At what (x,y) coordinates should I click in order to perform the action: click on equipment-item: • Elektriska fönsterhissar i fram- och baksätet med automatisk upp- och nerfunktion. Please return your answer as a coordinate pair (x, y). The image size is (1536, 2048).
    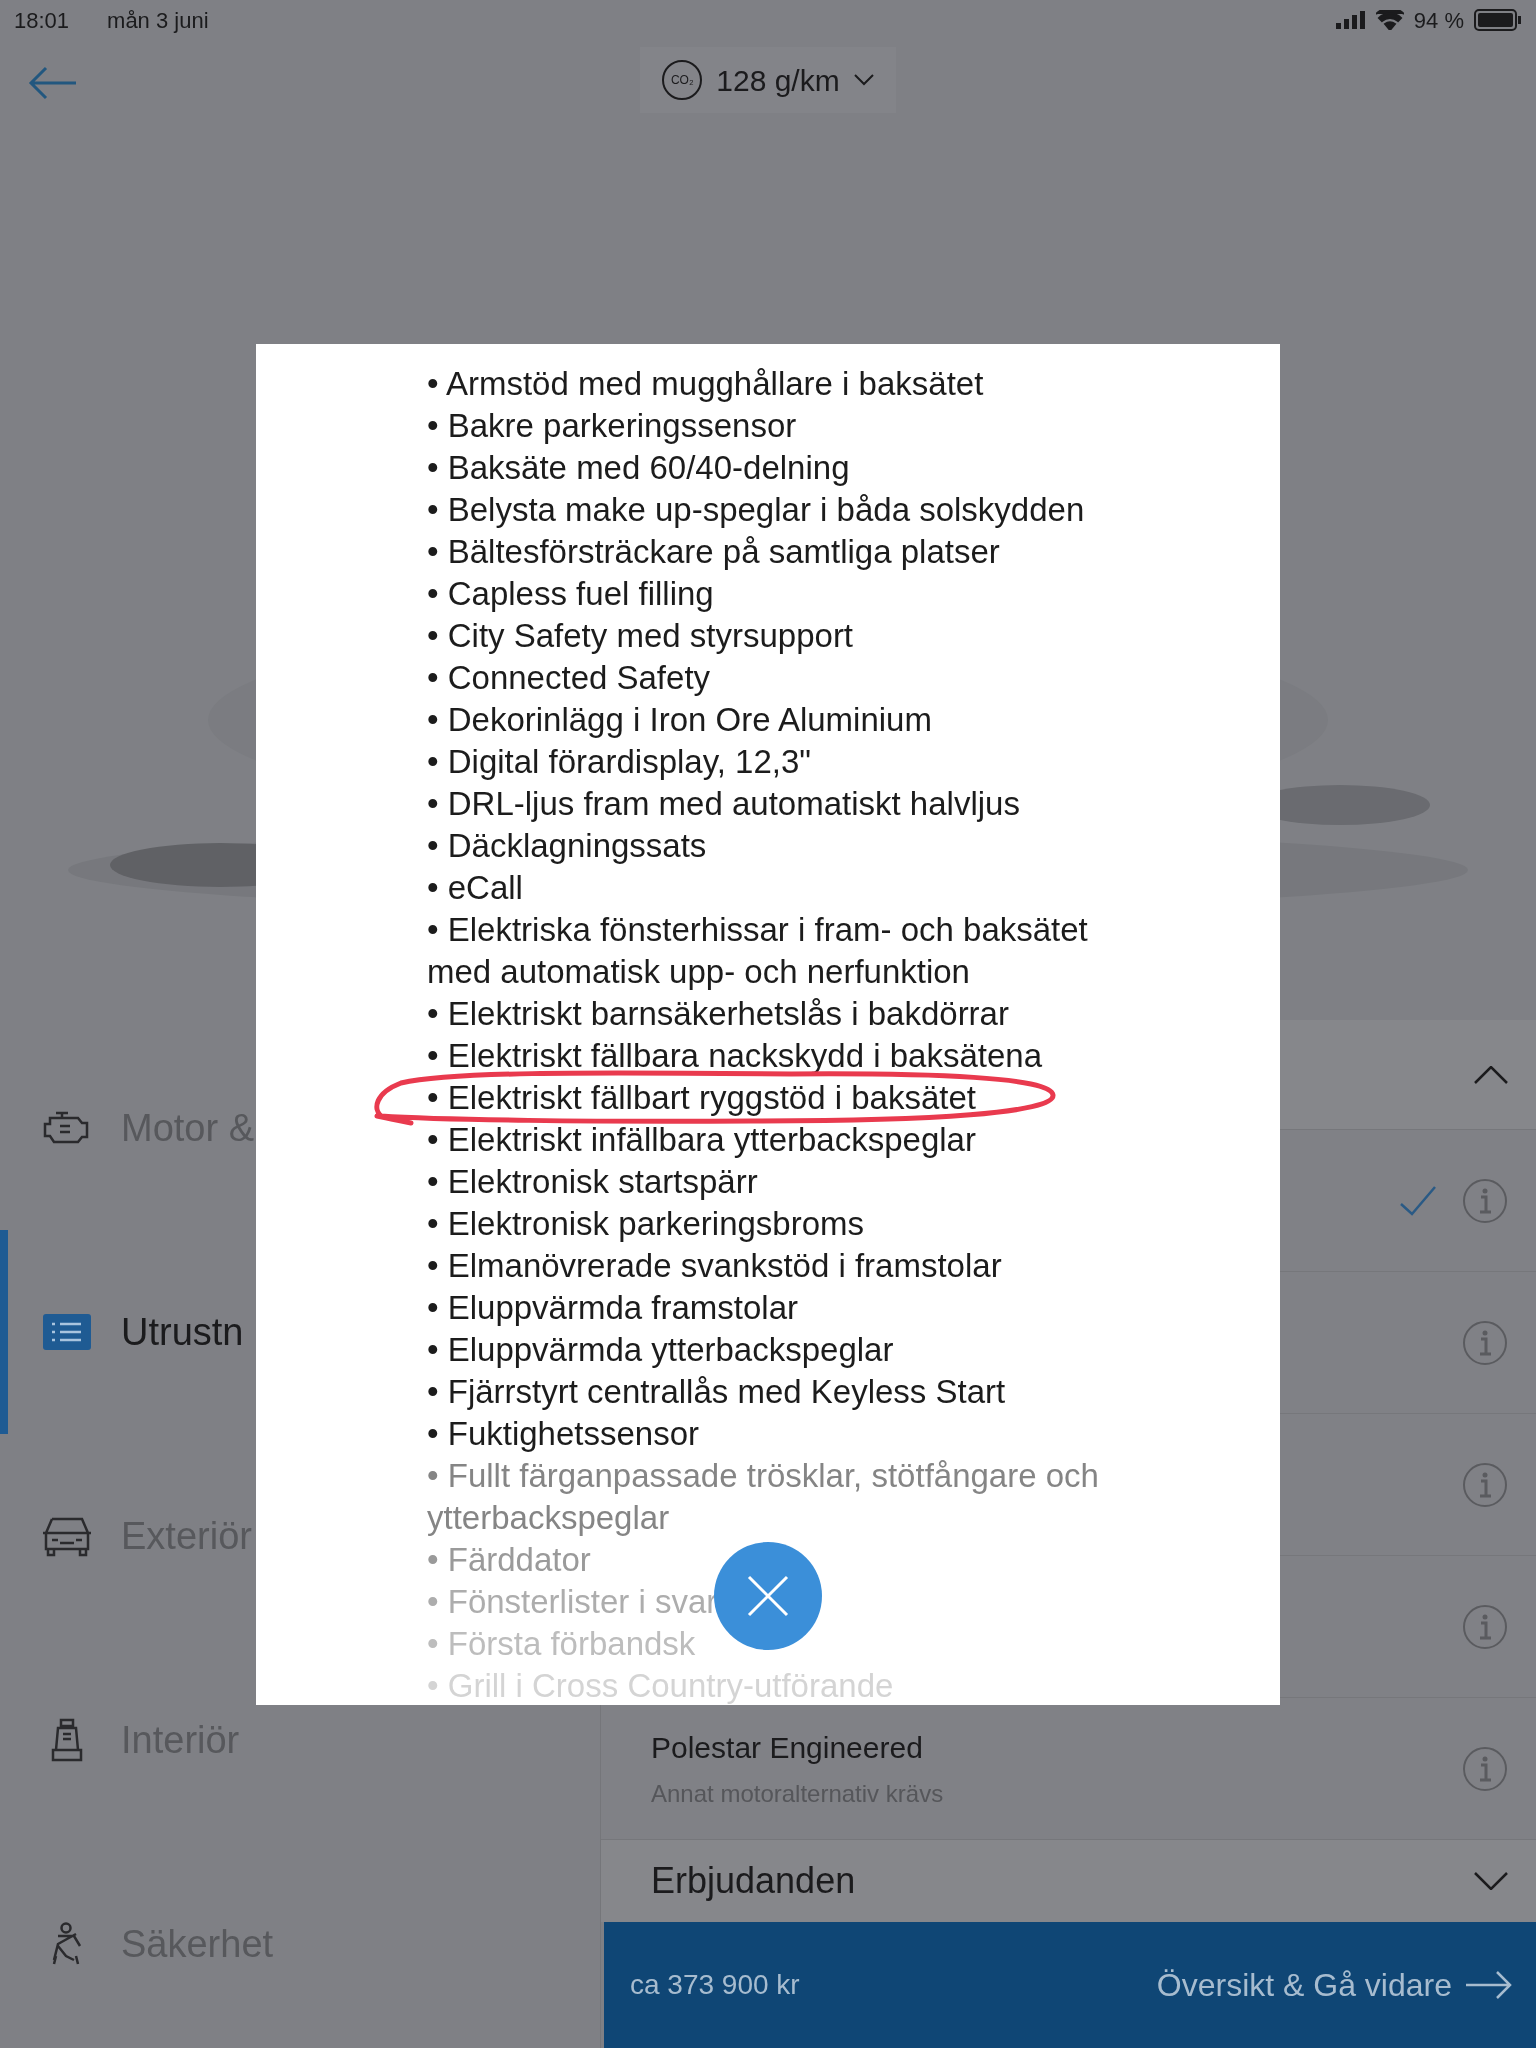
    Looking at the image, I should click on (757, 950).